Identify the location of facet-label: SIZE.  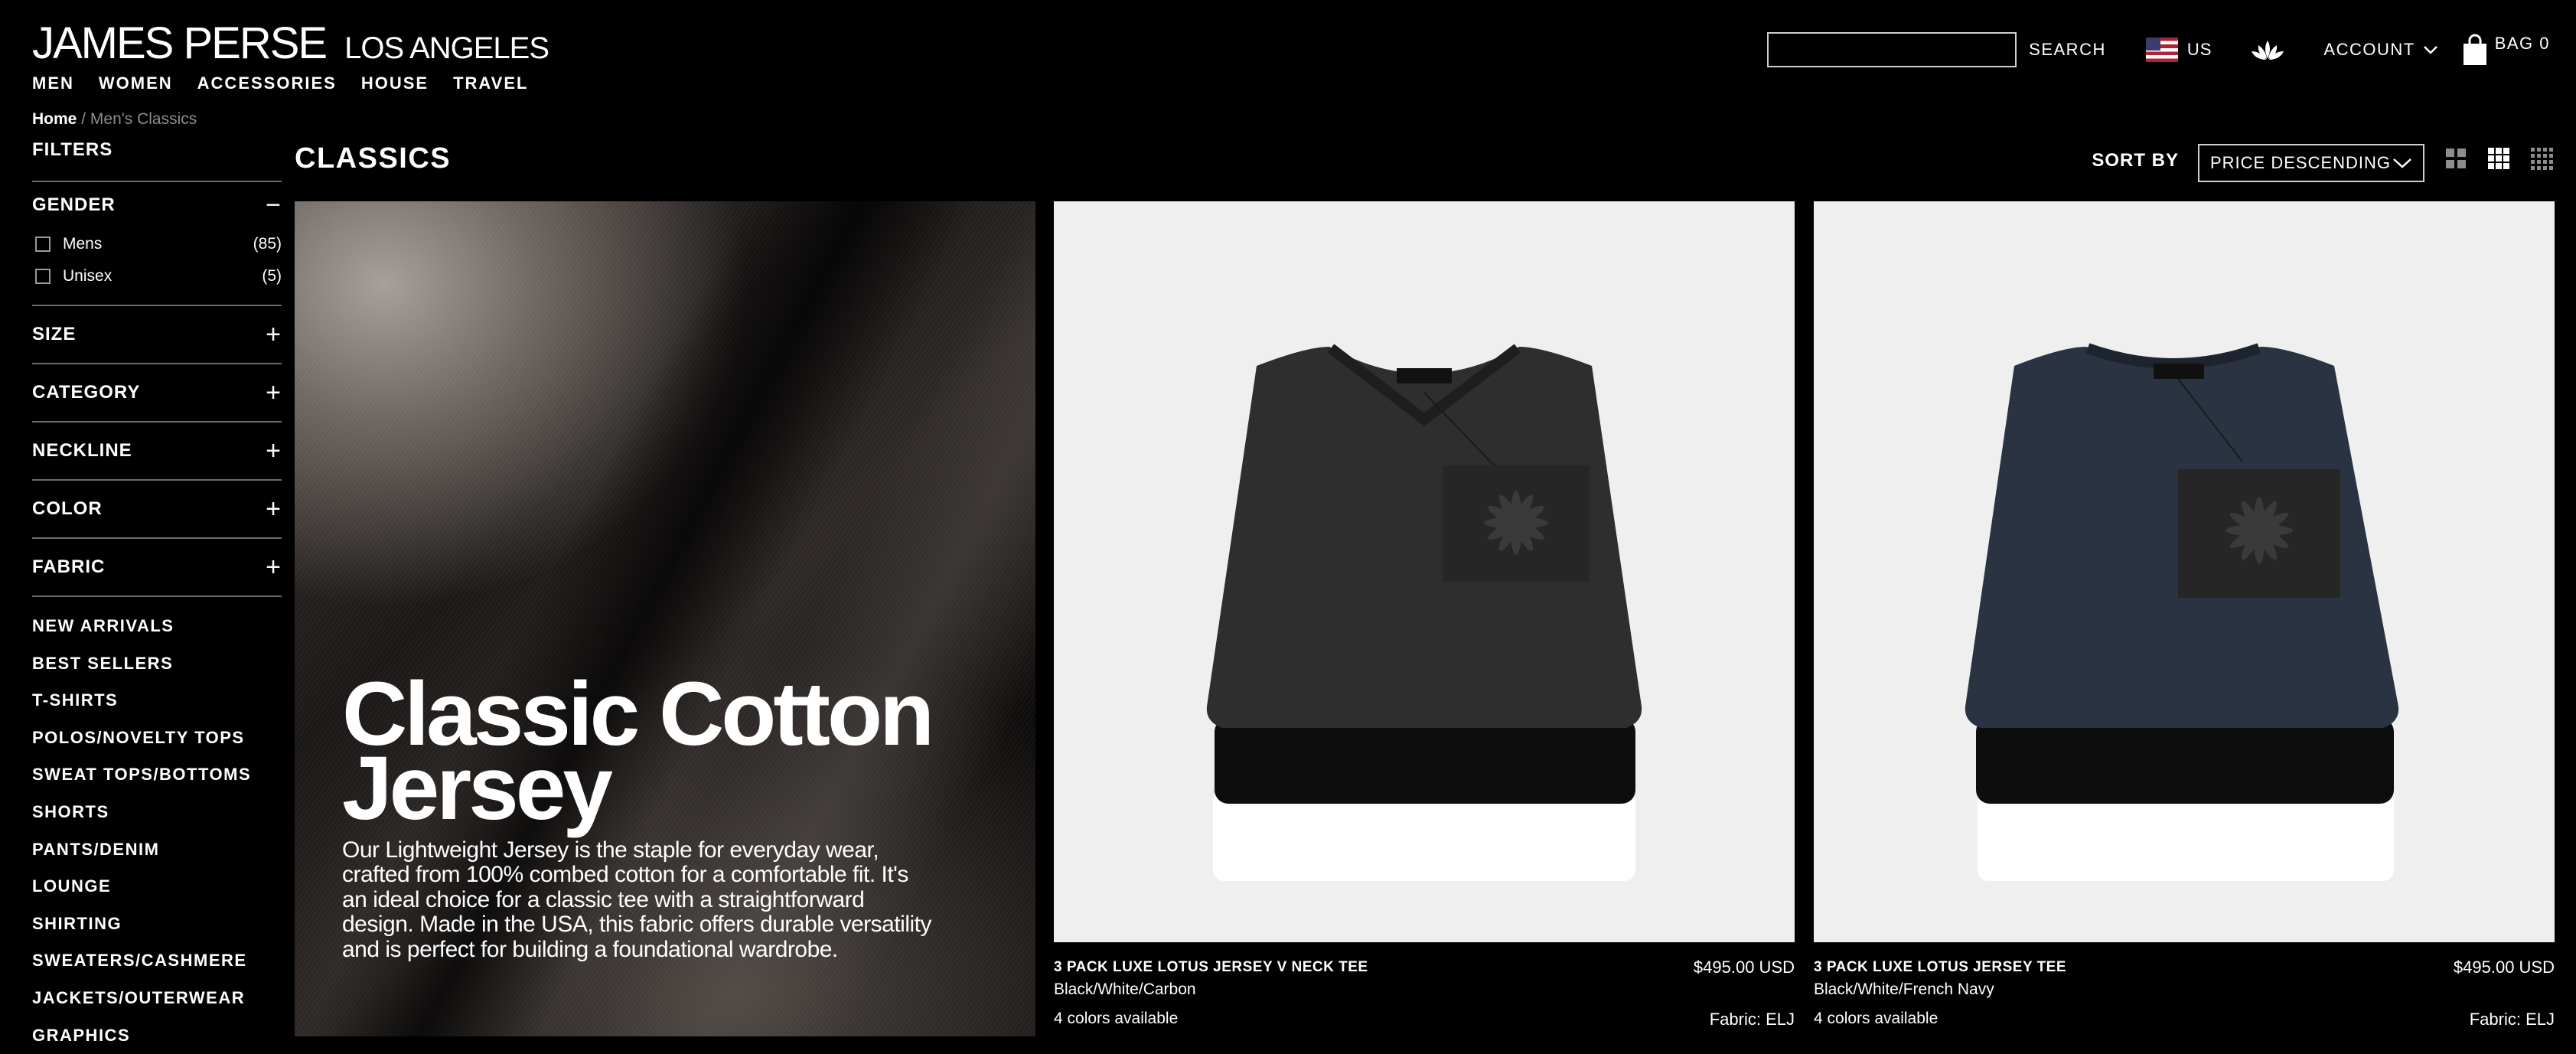
(54, 334).